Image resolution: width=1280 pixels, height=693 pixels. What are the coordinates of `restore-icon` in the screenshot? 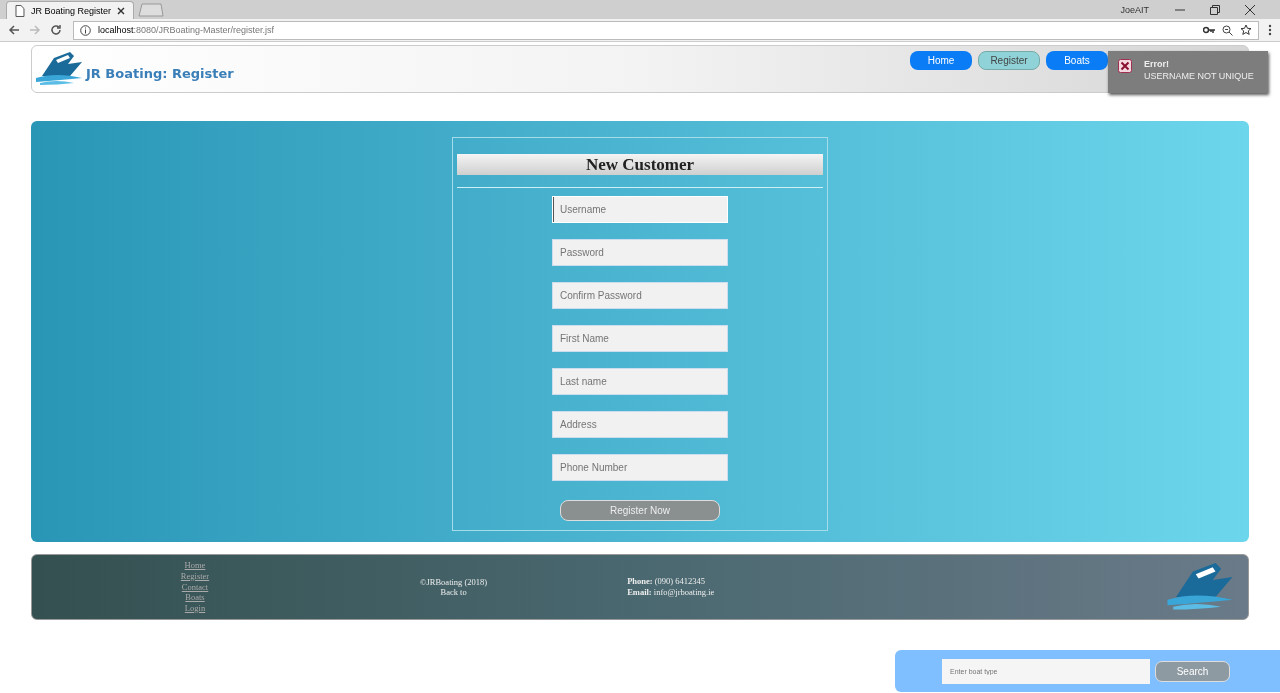 It's located at (1215, 9).